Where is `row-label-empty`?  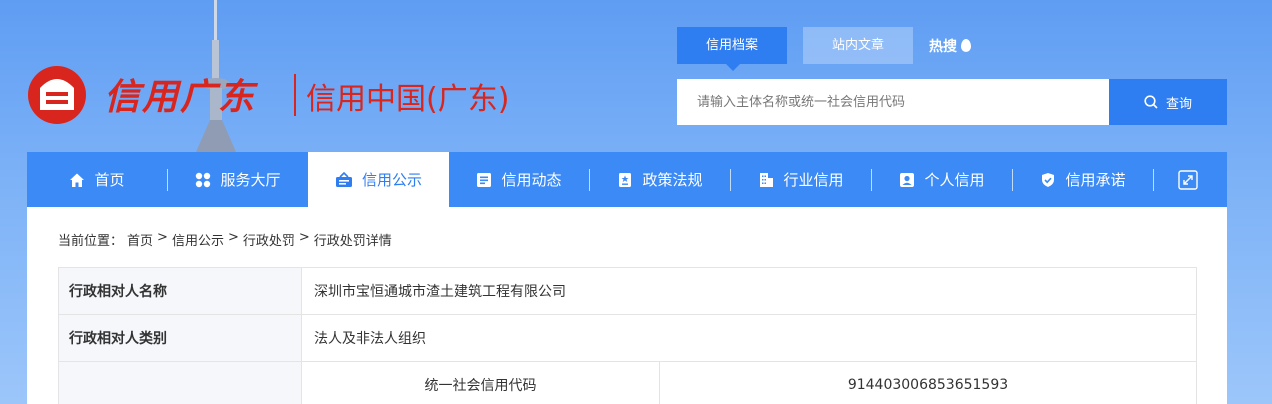
row-label-empty is located at coordinates (180, 382).